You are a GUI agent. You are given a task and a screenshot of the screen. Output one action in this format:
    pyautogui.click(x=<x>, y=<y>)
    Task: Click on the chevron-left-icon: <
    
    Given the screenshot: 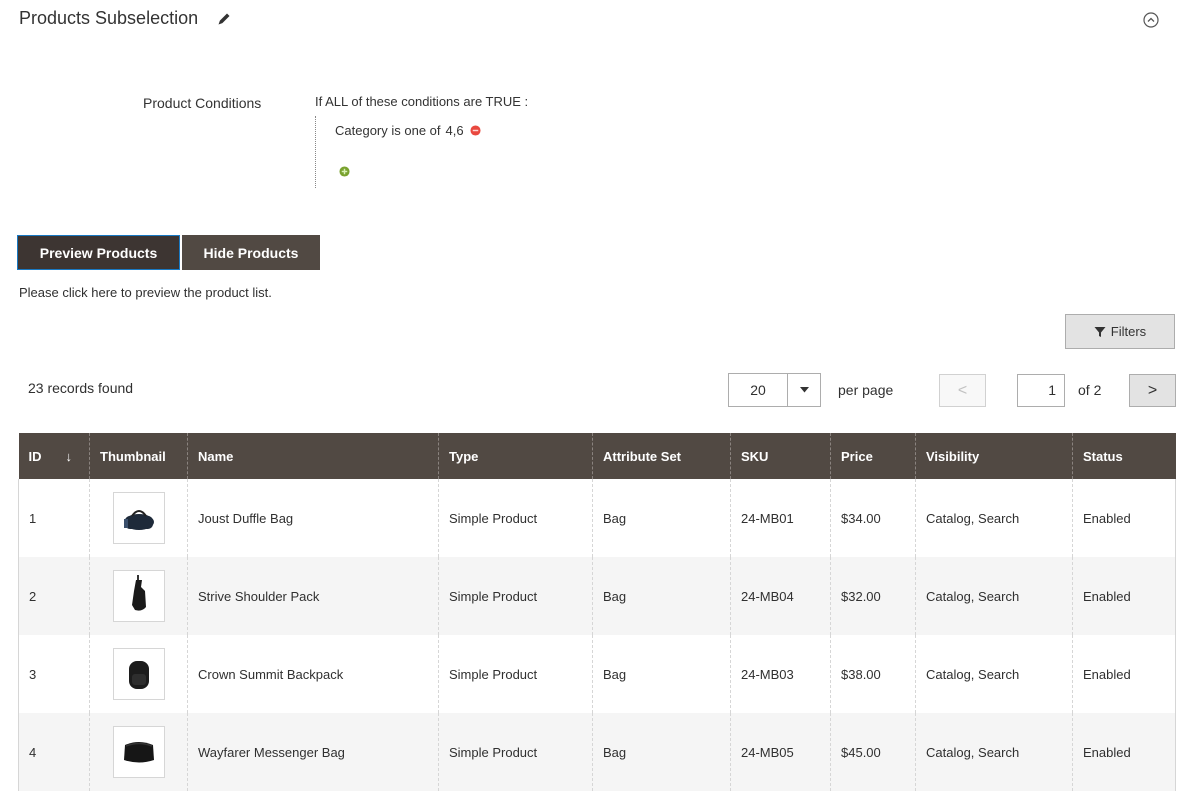 What is the action you would take?
    pyautogui.click(x=962, y=390)
    